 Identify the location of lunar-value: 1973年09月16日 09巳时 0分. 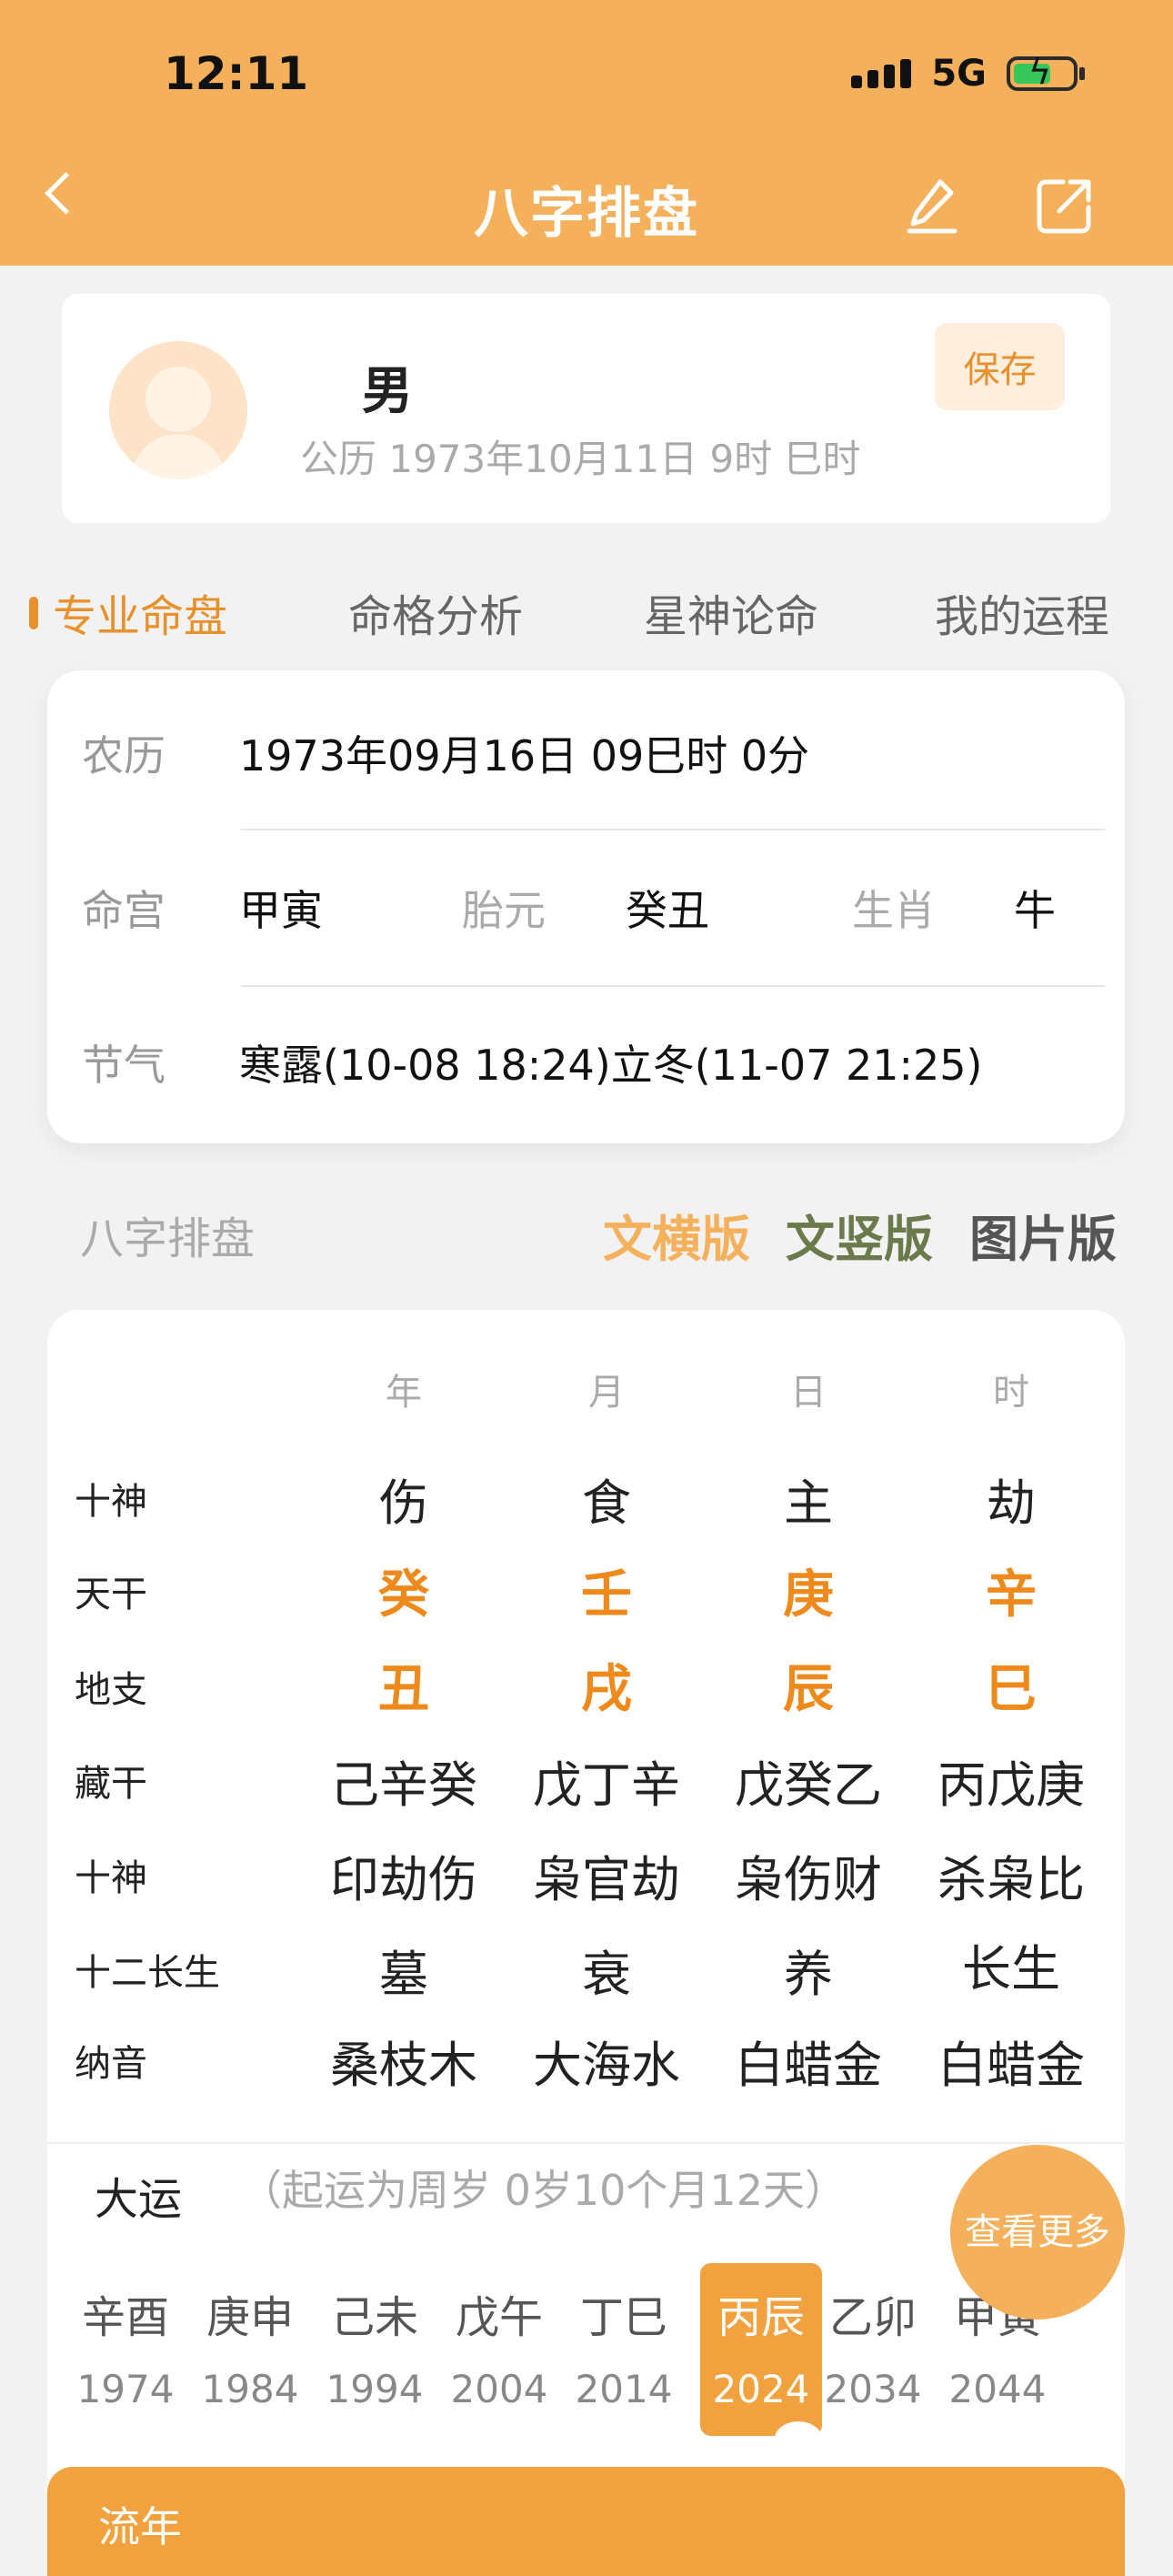
(524, 755).